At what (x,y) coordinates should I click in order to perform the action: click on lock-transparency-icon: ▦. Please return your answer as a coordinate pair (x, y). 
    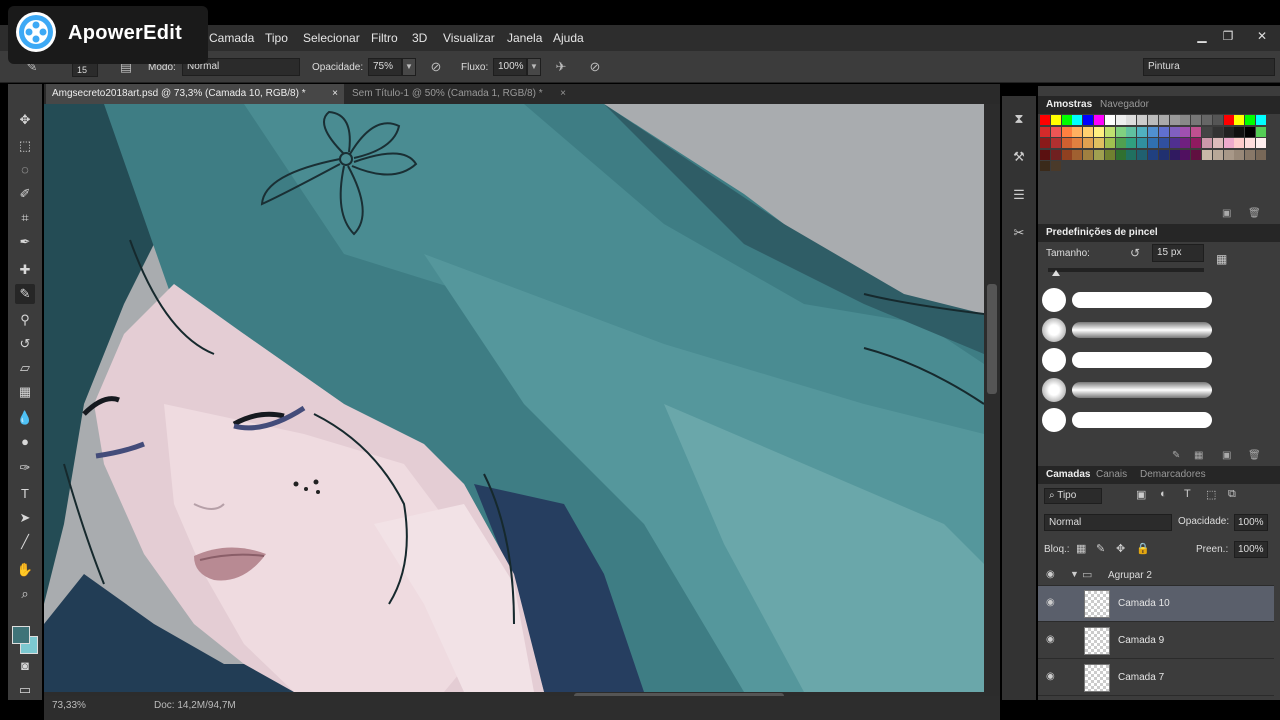
    Looking at the image, I should click on (1081, 548).